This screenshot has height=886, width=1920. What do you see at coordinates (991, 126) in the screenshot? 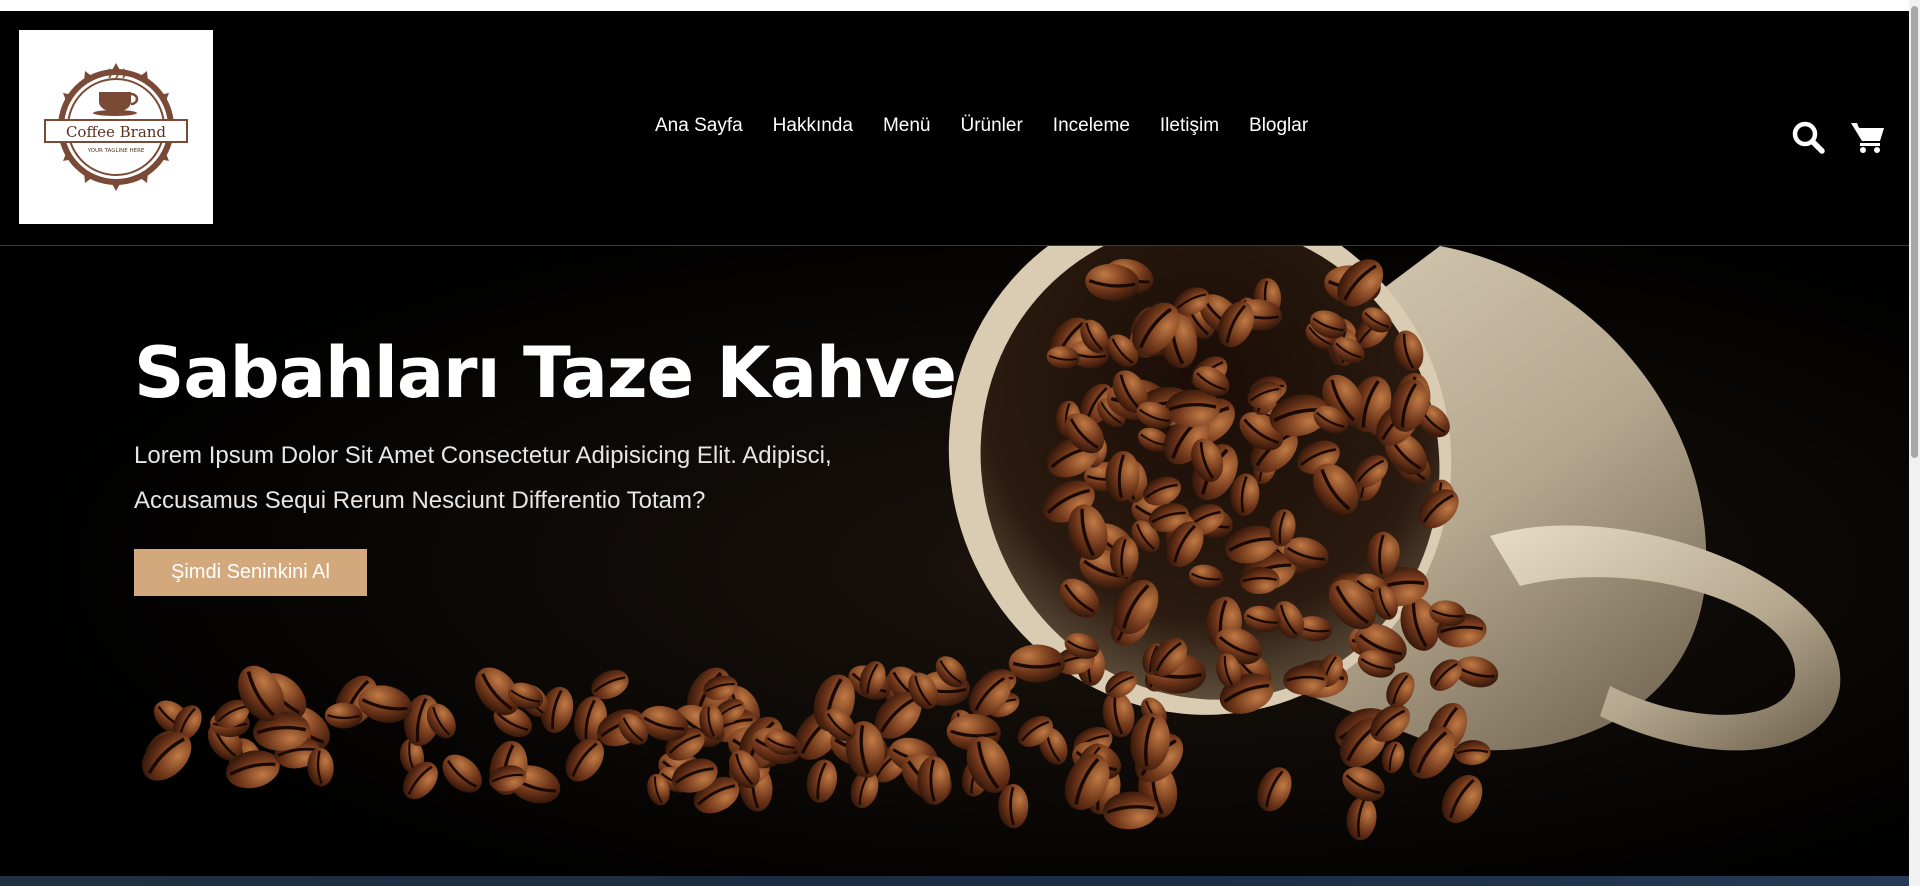
I see `nav-item-urunler: Ürünler` at bounding box center [991, 126].